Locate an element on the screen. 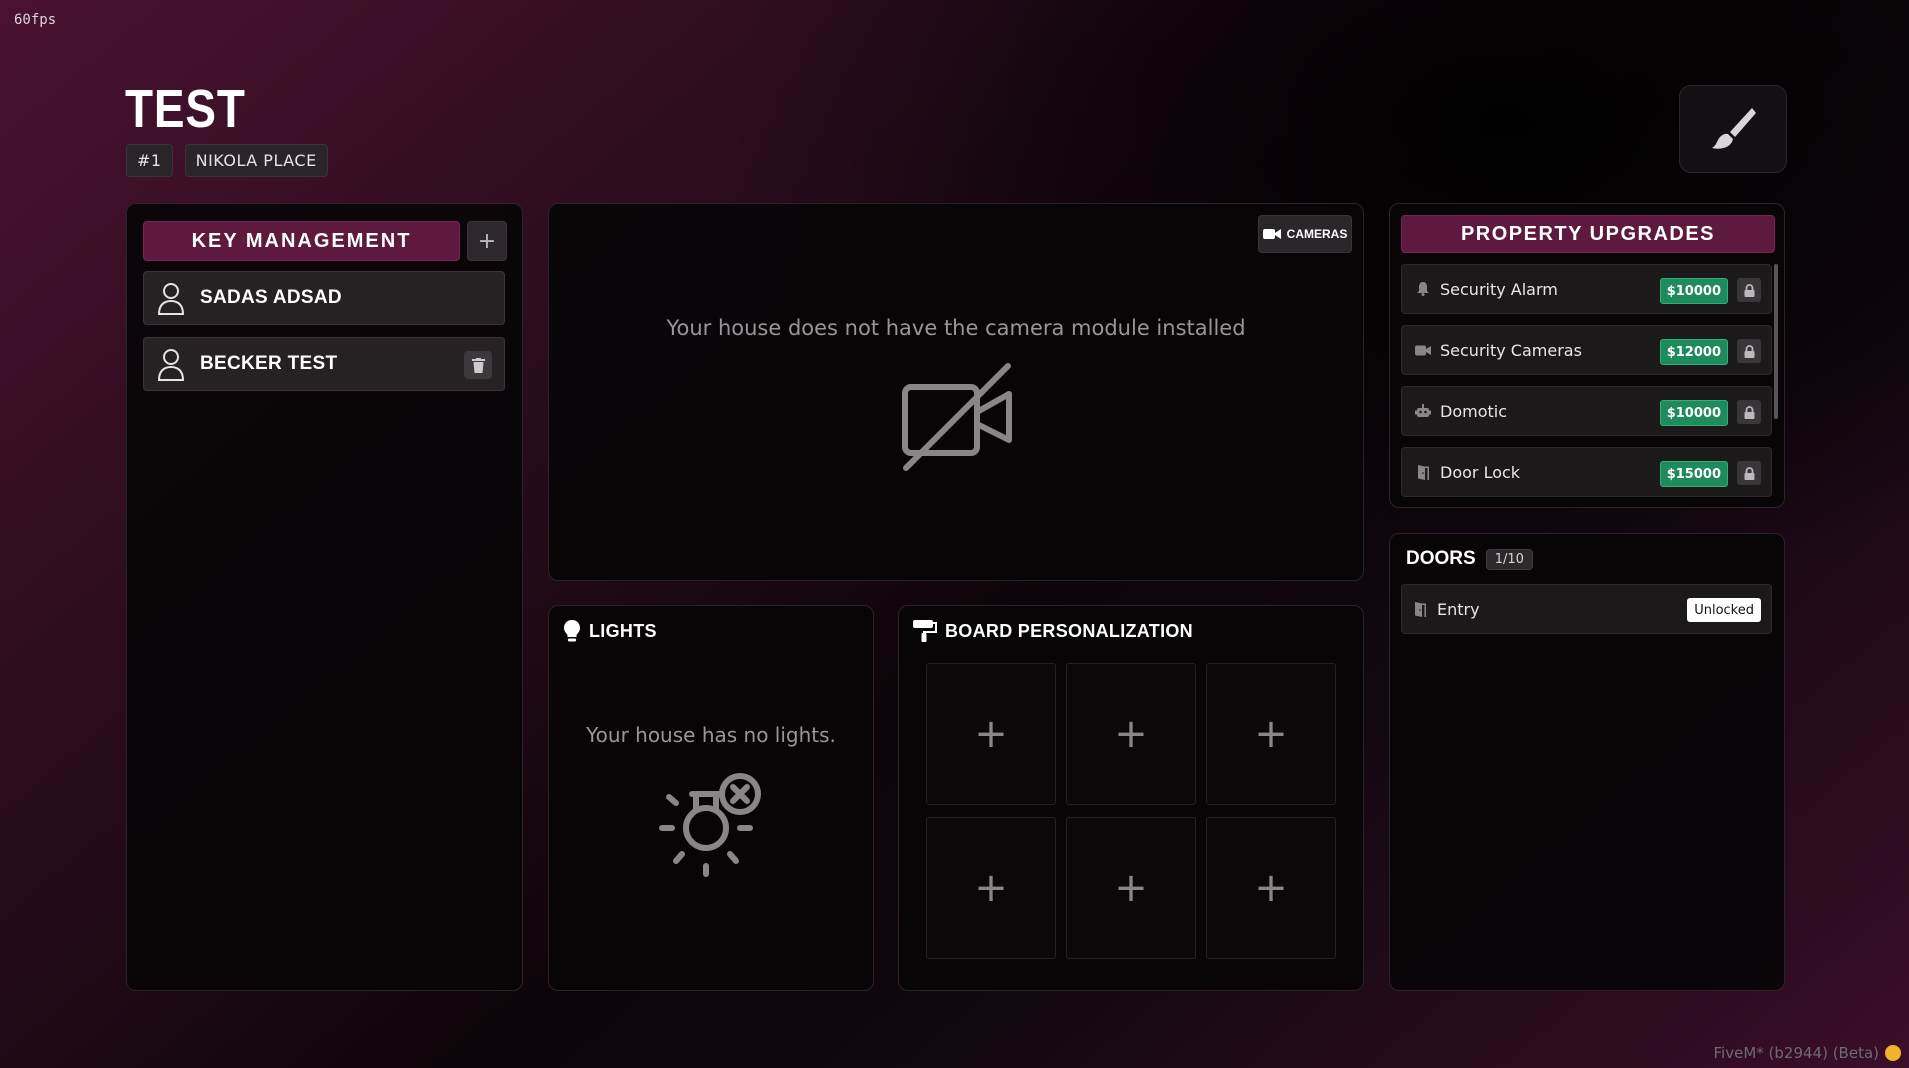 This screenshot has height=1068, width=1909. add-key-button: + is located at coordinates (487, 241).